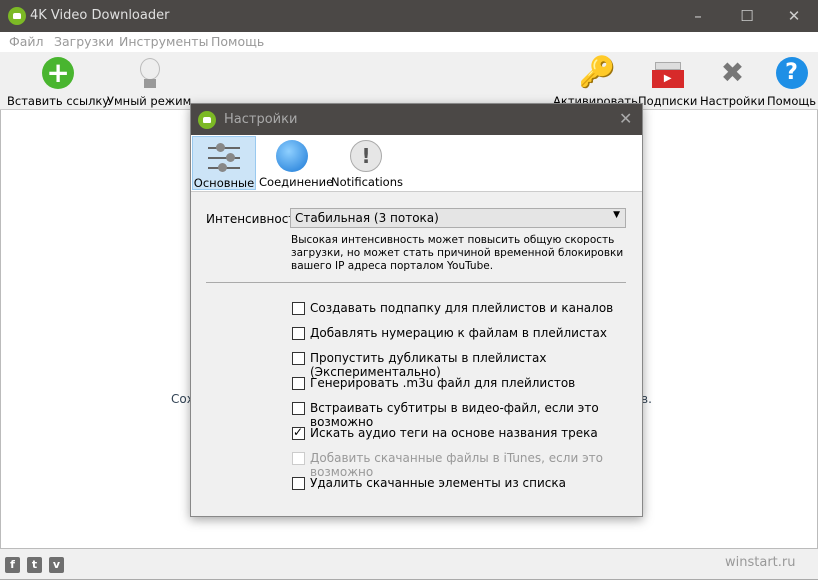 Image resolution: width=818 pixels, height=580 pixels. I want to click on menu-tools: Инструменты, so click(163, 41).